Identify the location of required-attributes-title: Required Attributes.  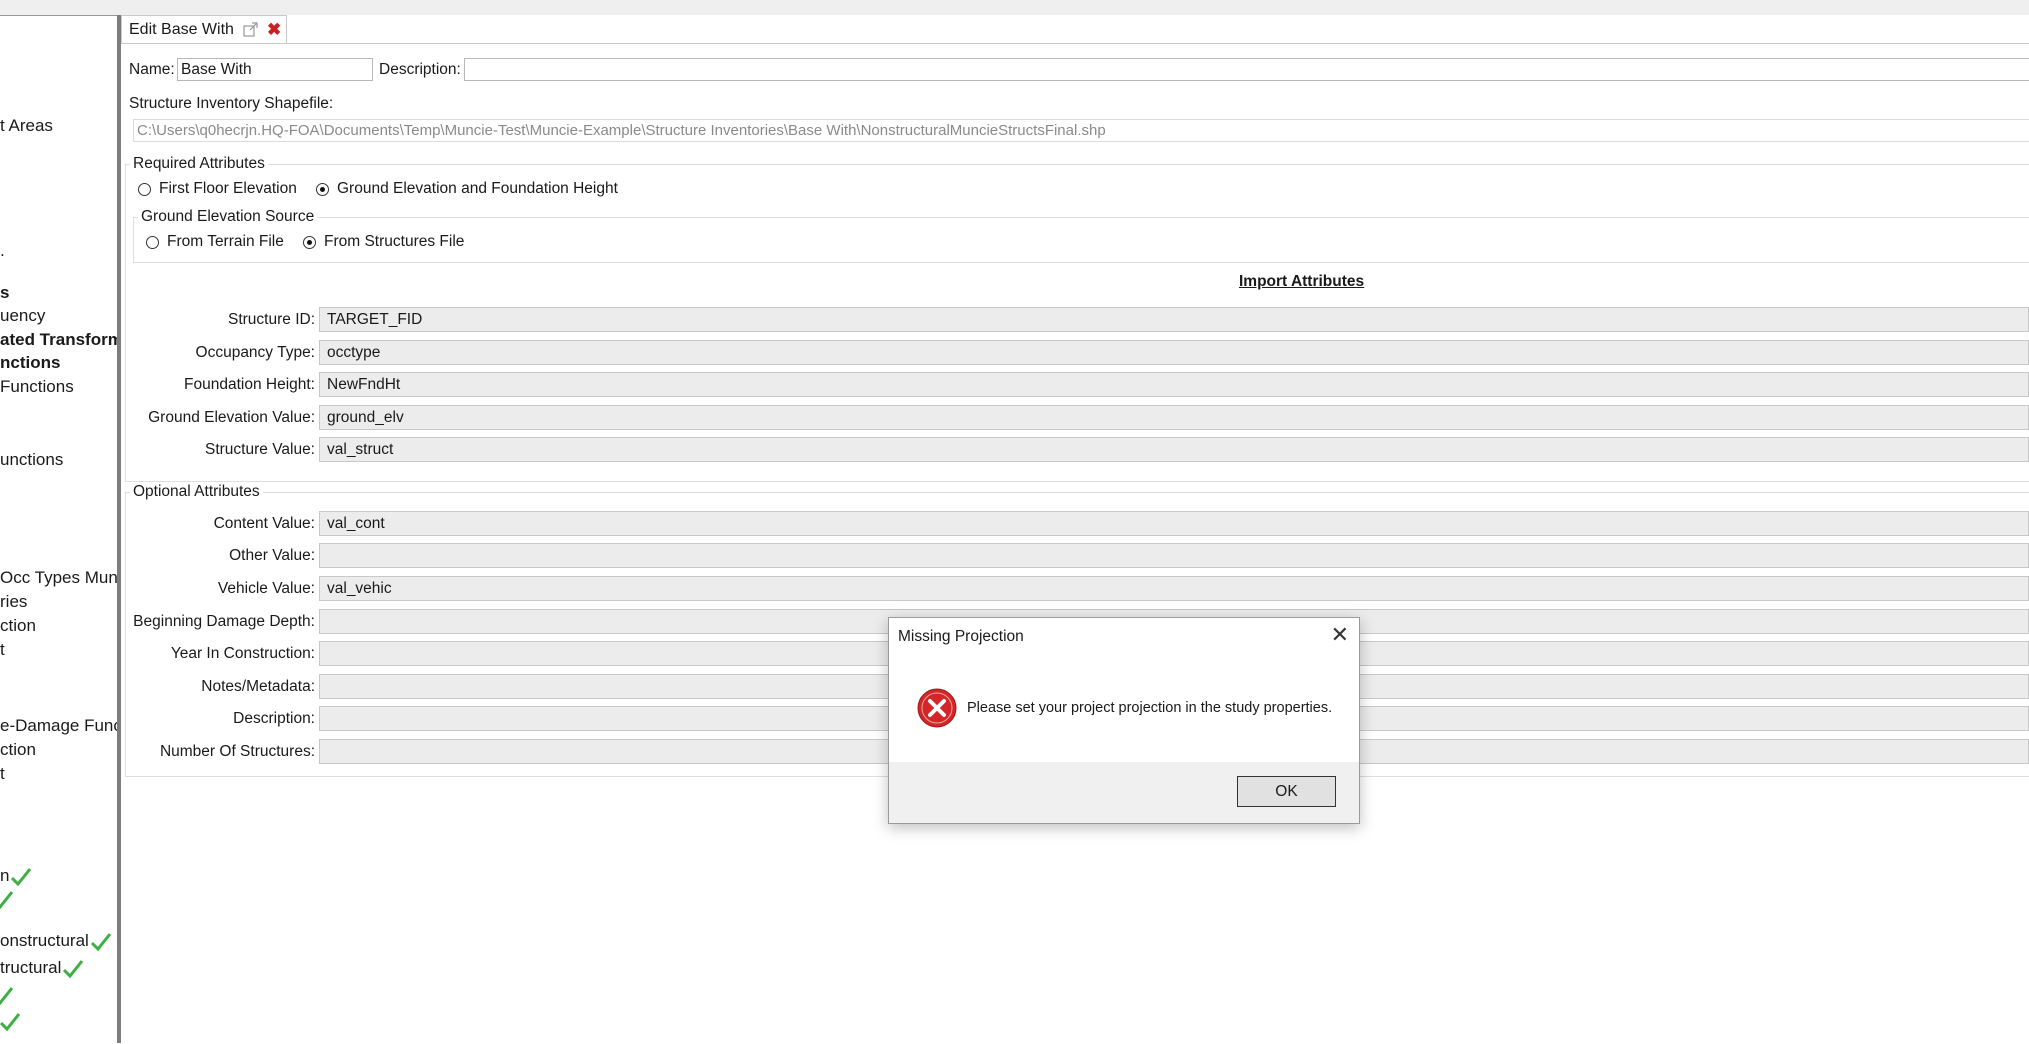
(199, 164).